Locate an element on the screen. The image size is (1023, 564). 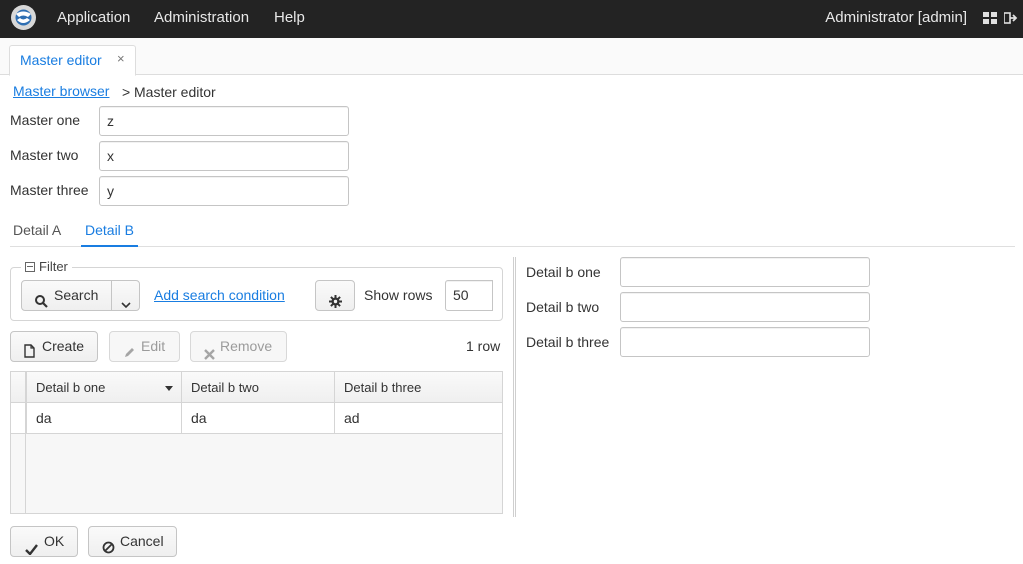
close-icon: × is located at coordinates (121, 58).